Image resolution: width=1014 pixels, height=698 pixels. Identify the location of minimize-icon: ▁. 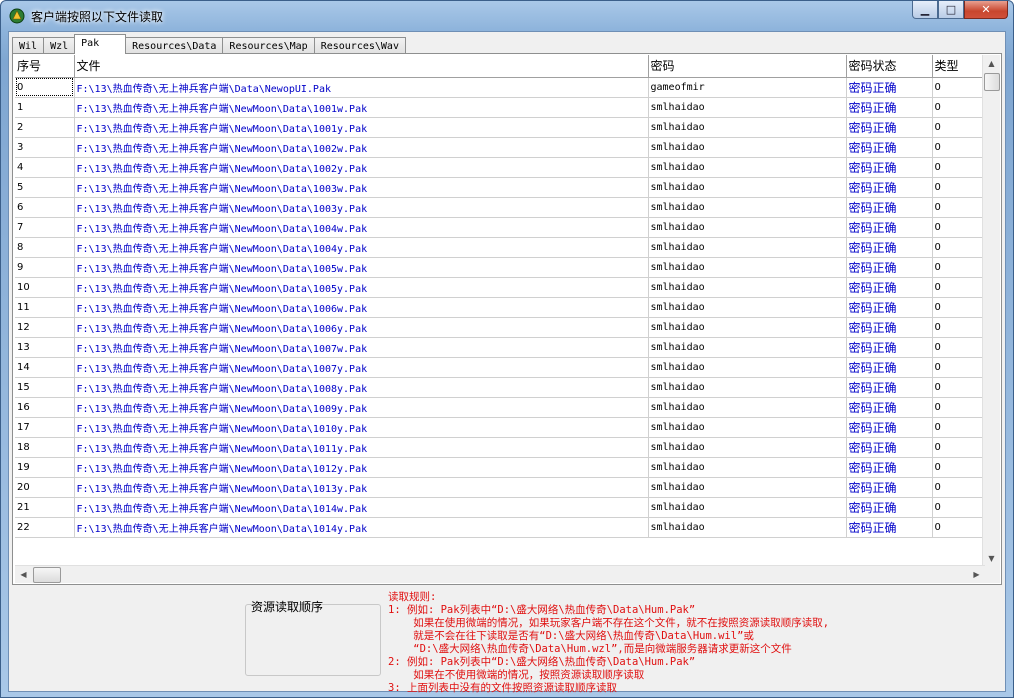
(925, 9).